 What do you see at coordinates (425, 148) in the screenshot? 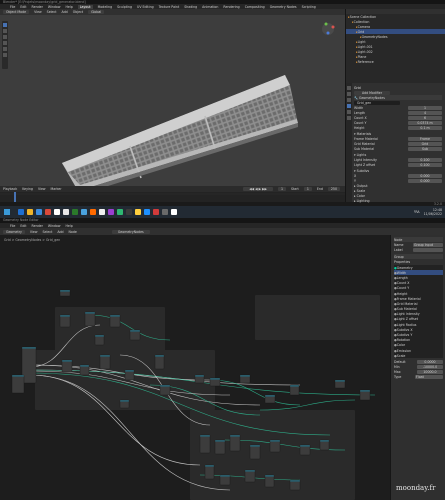
I see `section-row-field: Sub` at bounding box center [425, 148].